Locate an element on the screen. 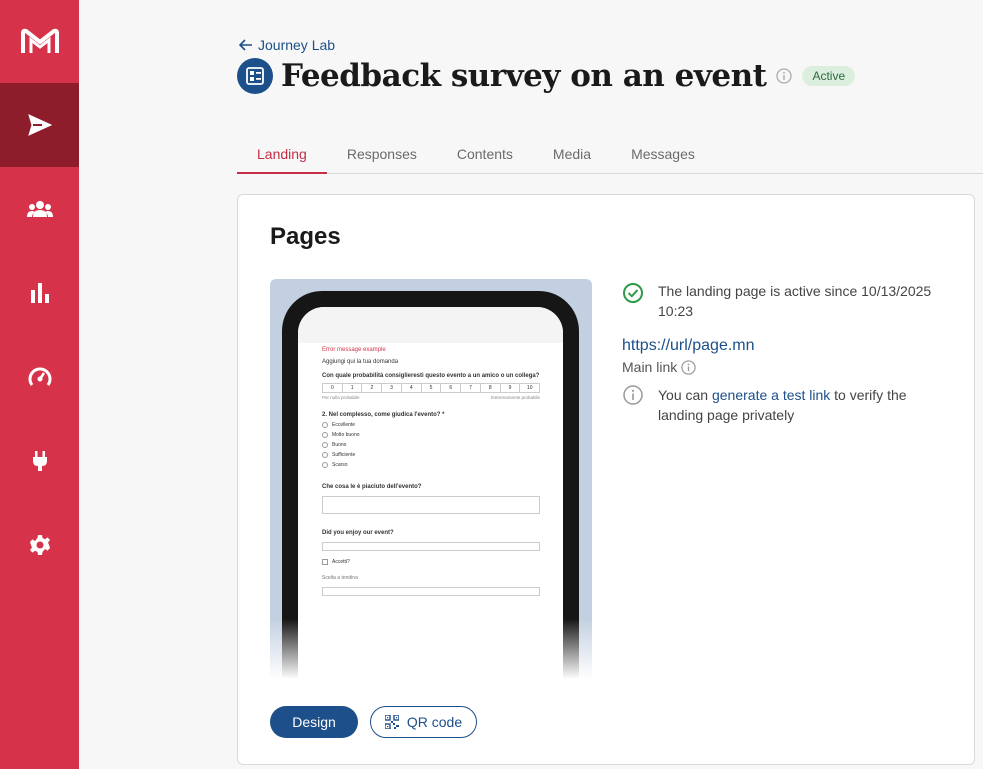 Image resolution: width=983 pixels, height=769 pixels. sidebar is located at coordinates (39, 384).